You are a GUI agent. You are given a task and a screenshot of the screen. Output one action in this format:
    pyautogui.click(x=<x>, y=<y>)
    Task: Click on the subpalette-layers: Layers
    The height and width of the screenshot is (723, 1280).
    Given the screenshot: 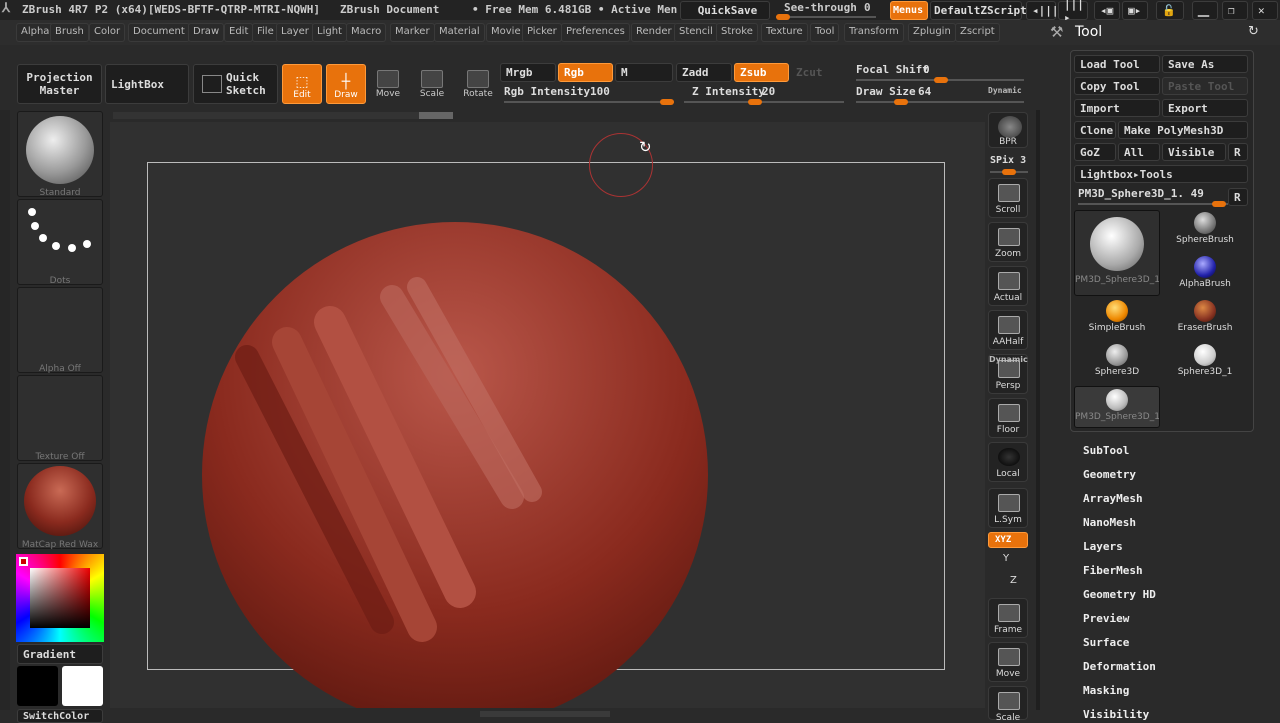 What is the action you would take?
    pyautogui.click(x=1103, y=546)
    